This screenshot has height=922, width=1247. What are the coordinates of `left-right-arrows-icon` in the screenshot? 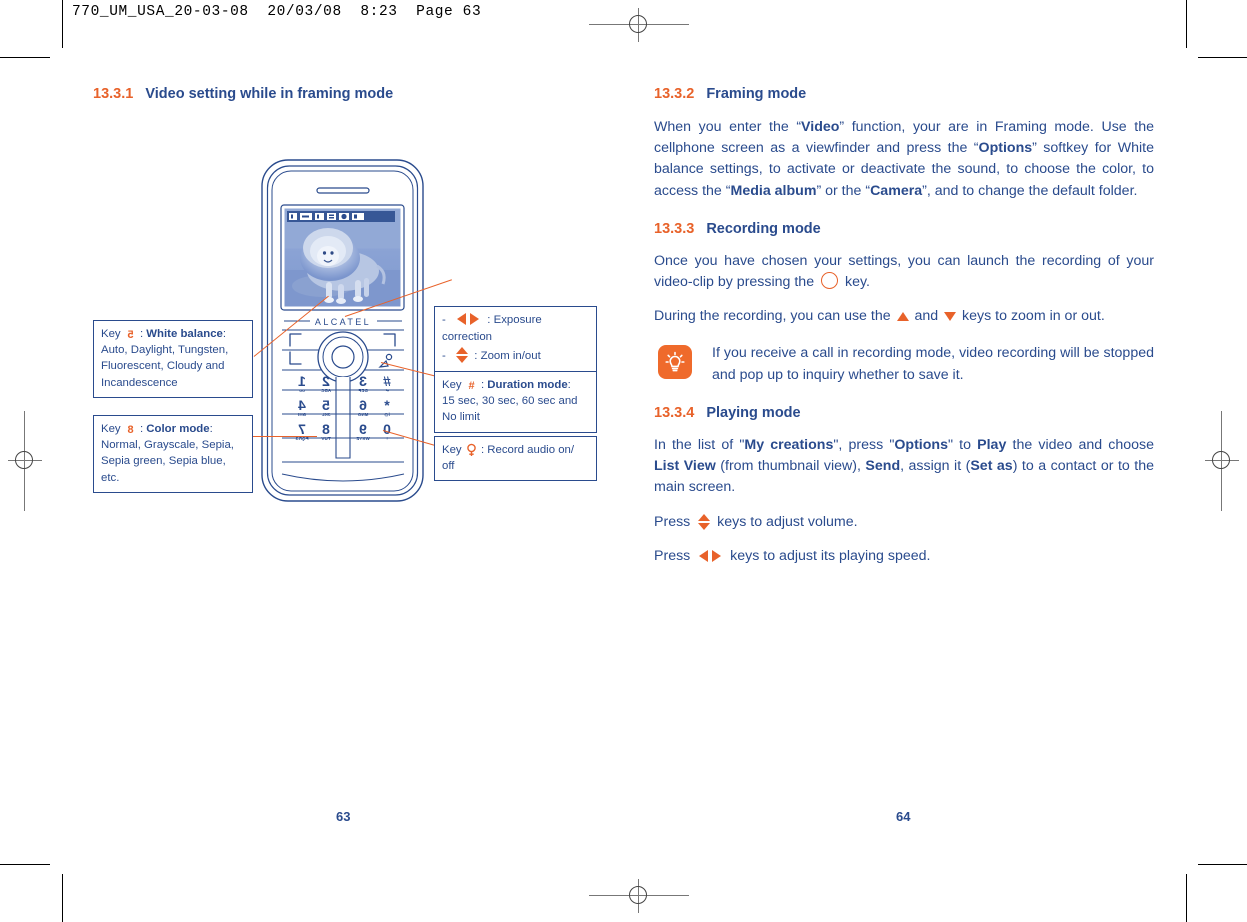 It's located at (468, 321).